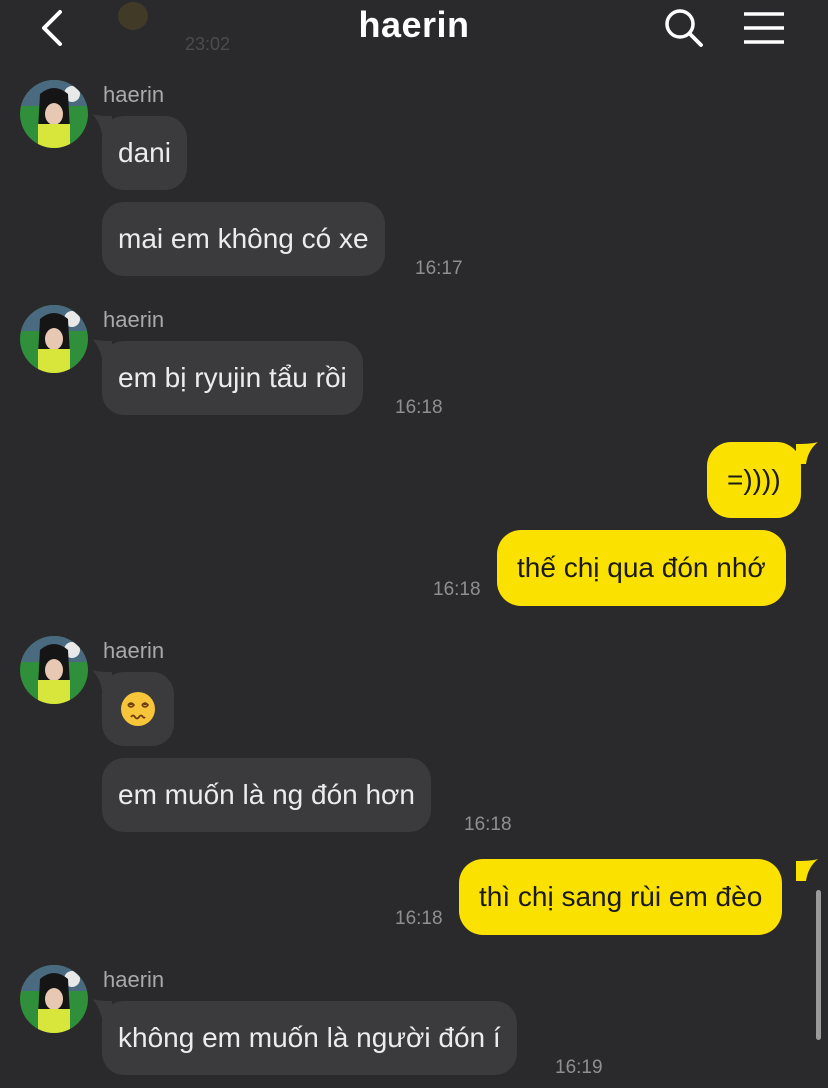 Image resolution: width=828 pixels, height=1088 pixels. I want to click on message-bubble: dani, so click(144, 153).